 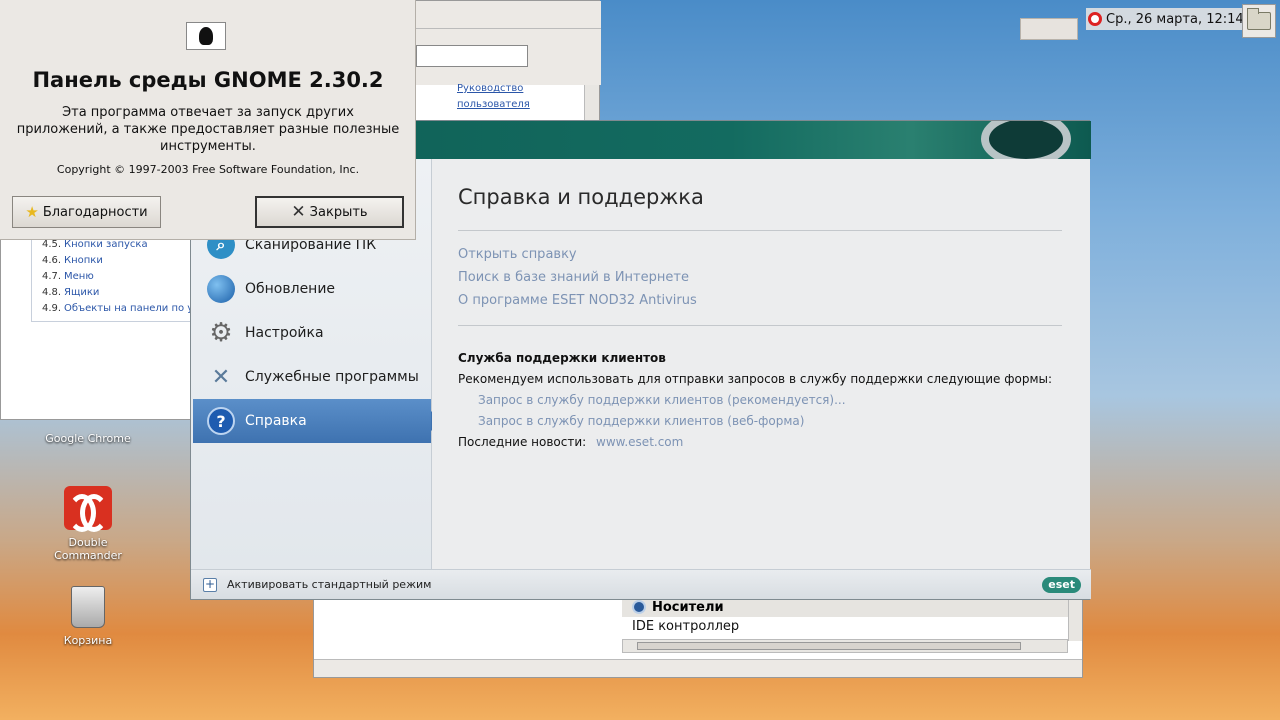 What do you see at coordinates (1095, 19) in the screenshot?
I see `record-icon` at bounding box center [1095, 19].